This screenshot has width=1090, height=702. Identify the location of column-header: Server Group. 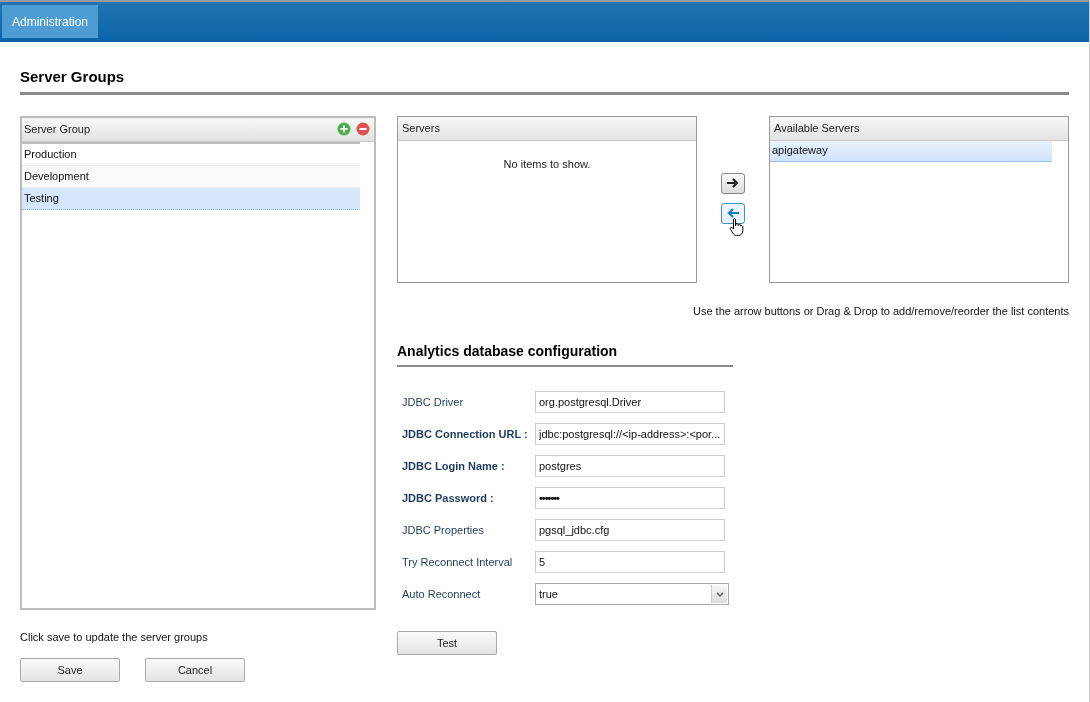
(57, 129).